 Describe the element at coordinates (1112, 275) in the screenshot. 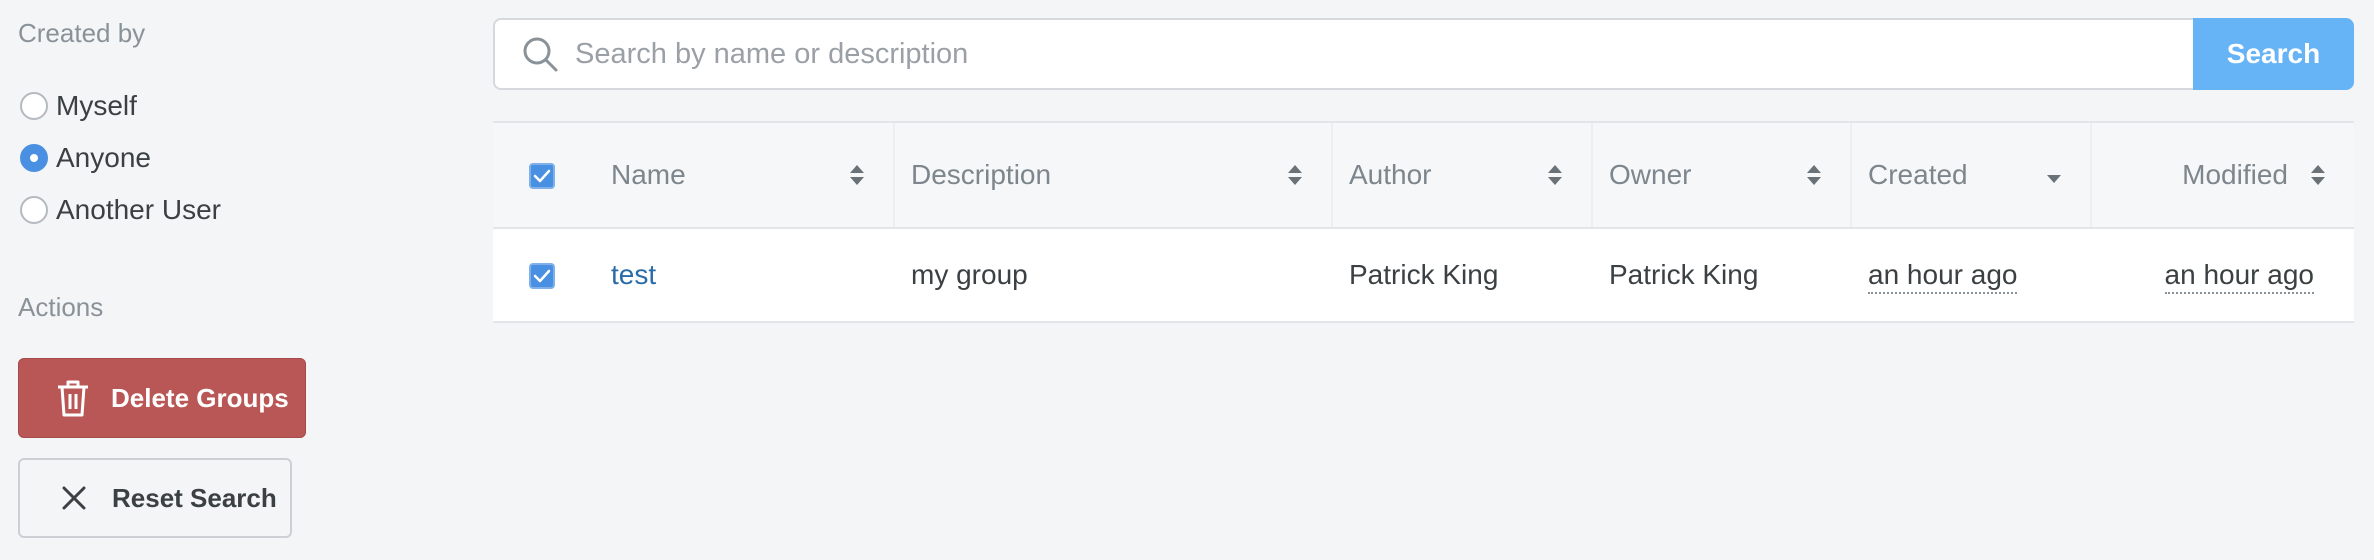

I see `cell-description: my group` at that location.